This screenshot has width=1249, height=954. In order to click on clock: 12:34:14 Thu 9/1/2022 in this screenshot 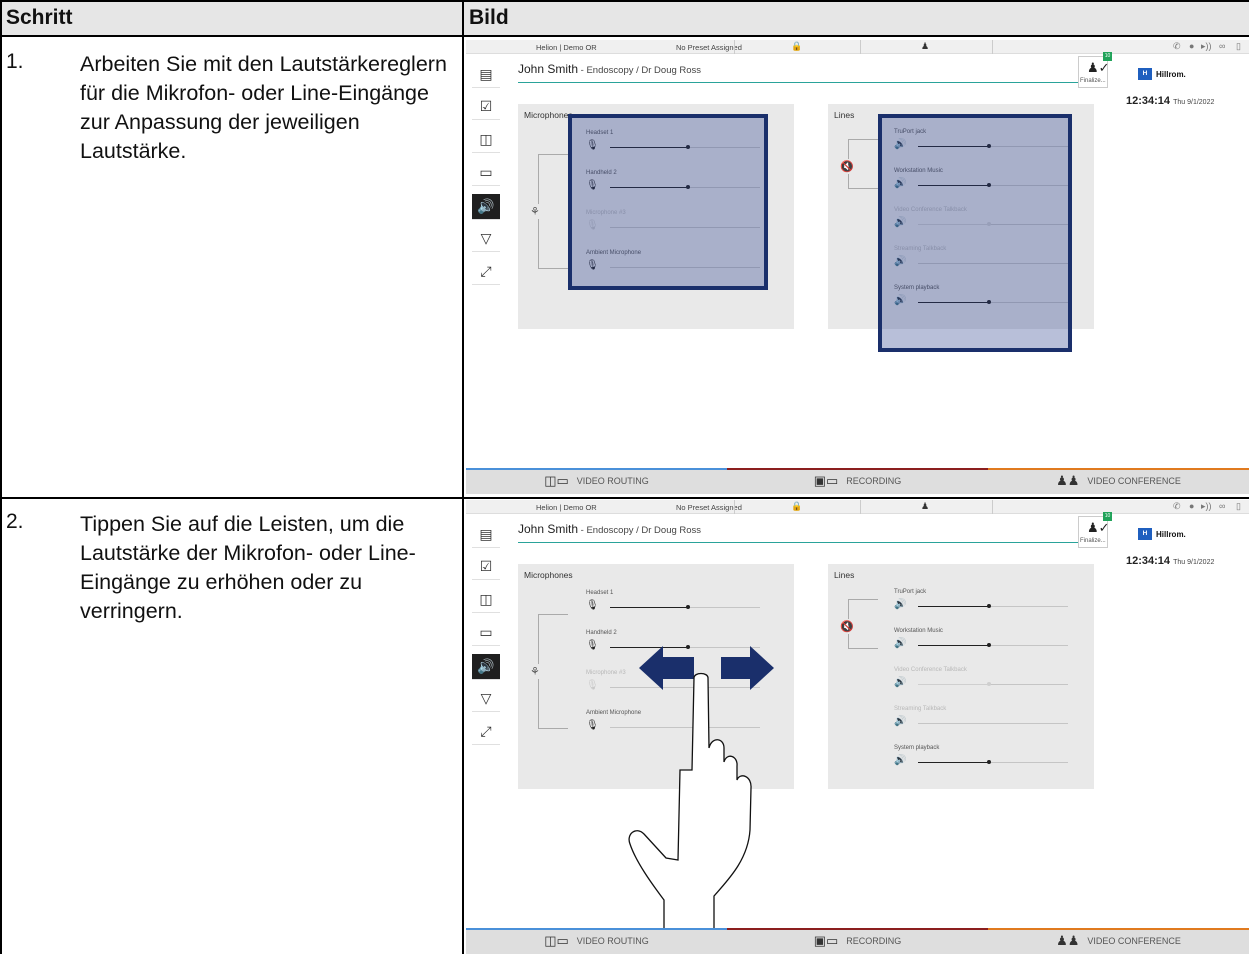, I will do `click(1170, 101)`.